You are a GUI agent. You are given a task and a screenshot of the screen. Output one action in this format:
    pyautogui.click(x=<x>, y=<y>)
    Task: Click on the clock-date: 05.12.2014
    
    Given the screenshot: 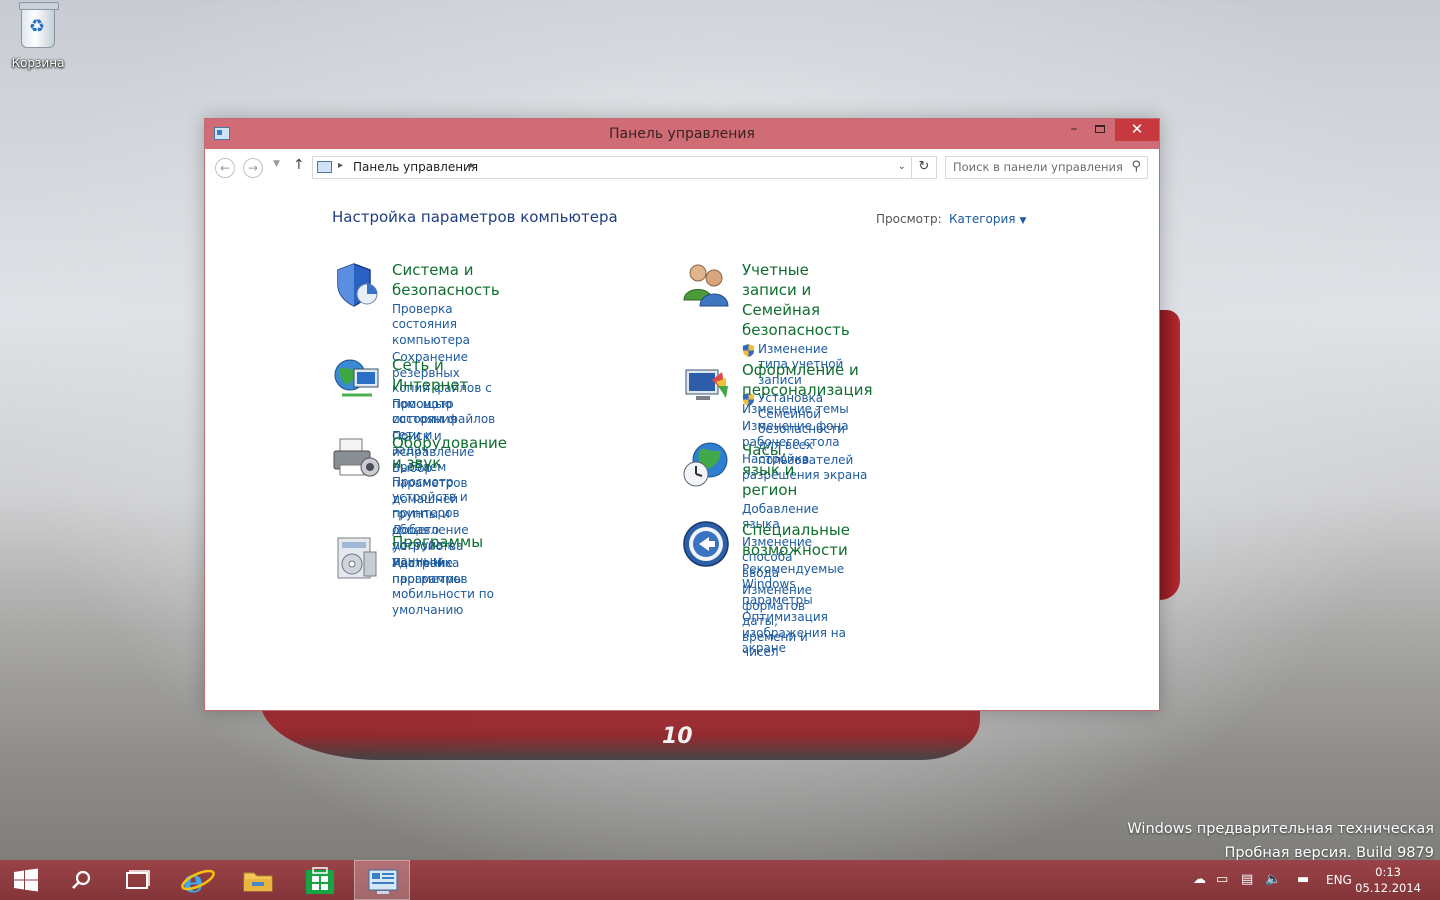 What is the action you would take?
    pyautogui.click(x=1388, y=888)
    